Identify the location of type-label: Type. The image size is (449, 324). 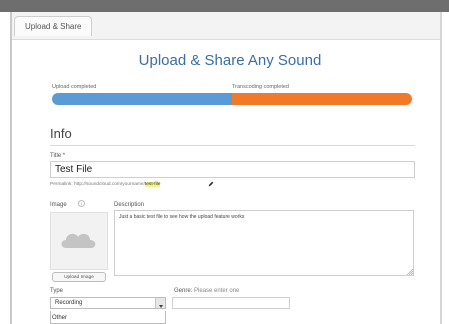
(57, 291).